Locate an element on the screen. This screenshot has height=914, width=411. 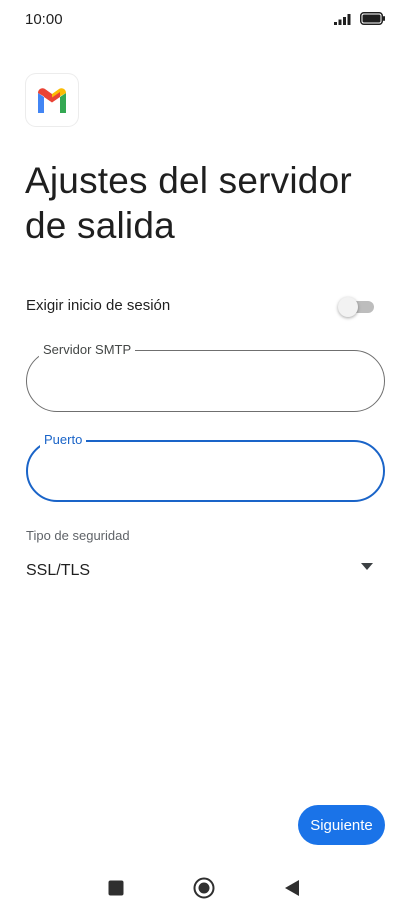
port-field: Puerto is located at coordinates (205, 467).